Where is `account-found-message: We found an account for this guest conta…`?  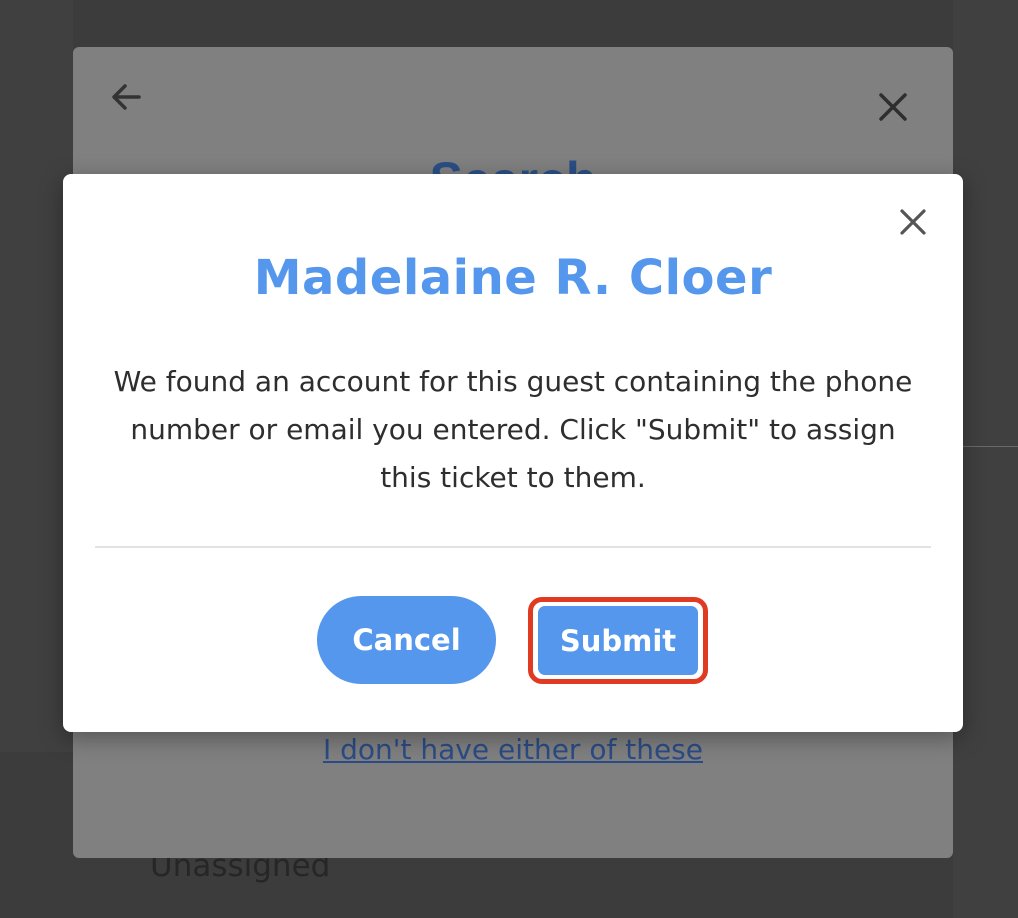
account-found-message: We found an account for this guest conta… is located at coordinates (513, 429).